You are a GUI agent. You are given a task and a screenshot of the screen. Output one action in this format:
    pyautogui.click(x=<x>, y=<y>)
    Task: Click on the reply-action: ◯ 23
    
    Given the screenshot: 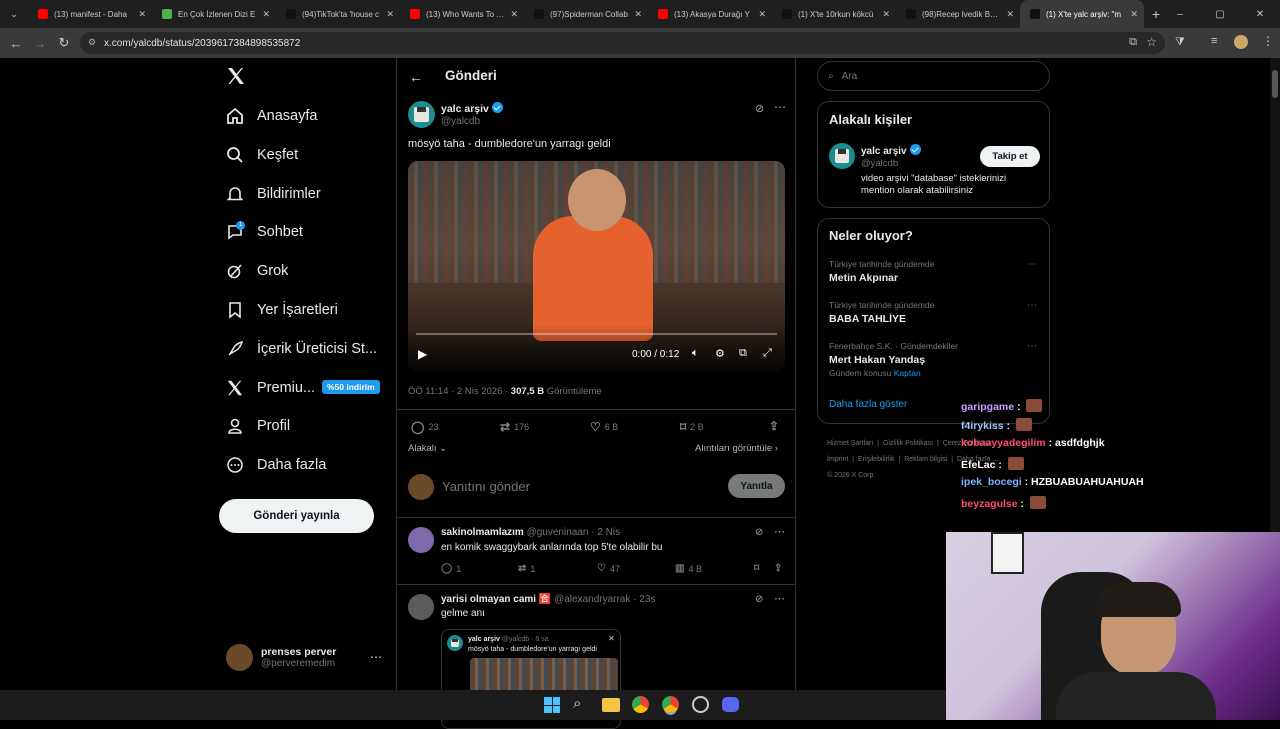 What is the action you would take?
    pyautogui.click(x=424, y=427)
    